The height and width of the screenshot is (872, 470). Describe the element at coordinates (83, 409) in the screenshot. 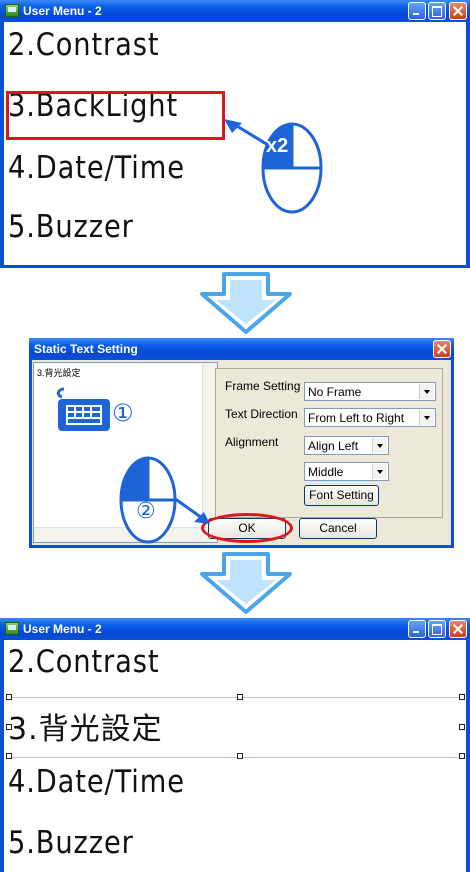

I see `keyboard-icon` at that location.